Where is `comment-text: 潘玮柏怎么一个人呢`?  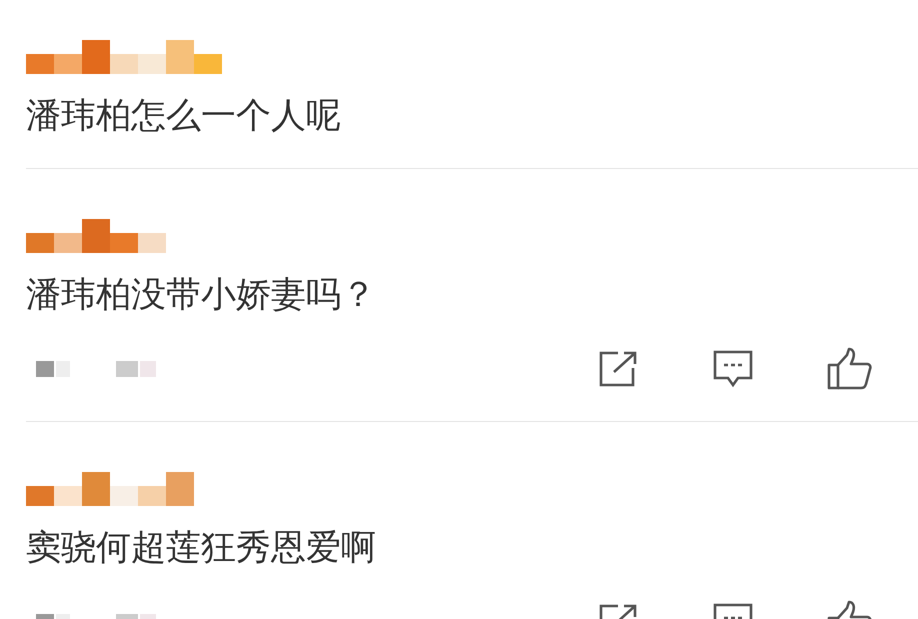 comment-text: 潘玮柏怎么一个人呢 is located at coordinates (184, 116).